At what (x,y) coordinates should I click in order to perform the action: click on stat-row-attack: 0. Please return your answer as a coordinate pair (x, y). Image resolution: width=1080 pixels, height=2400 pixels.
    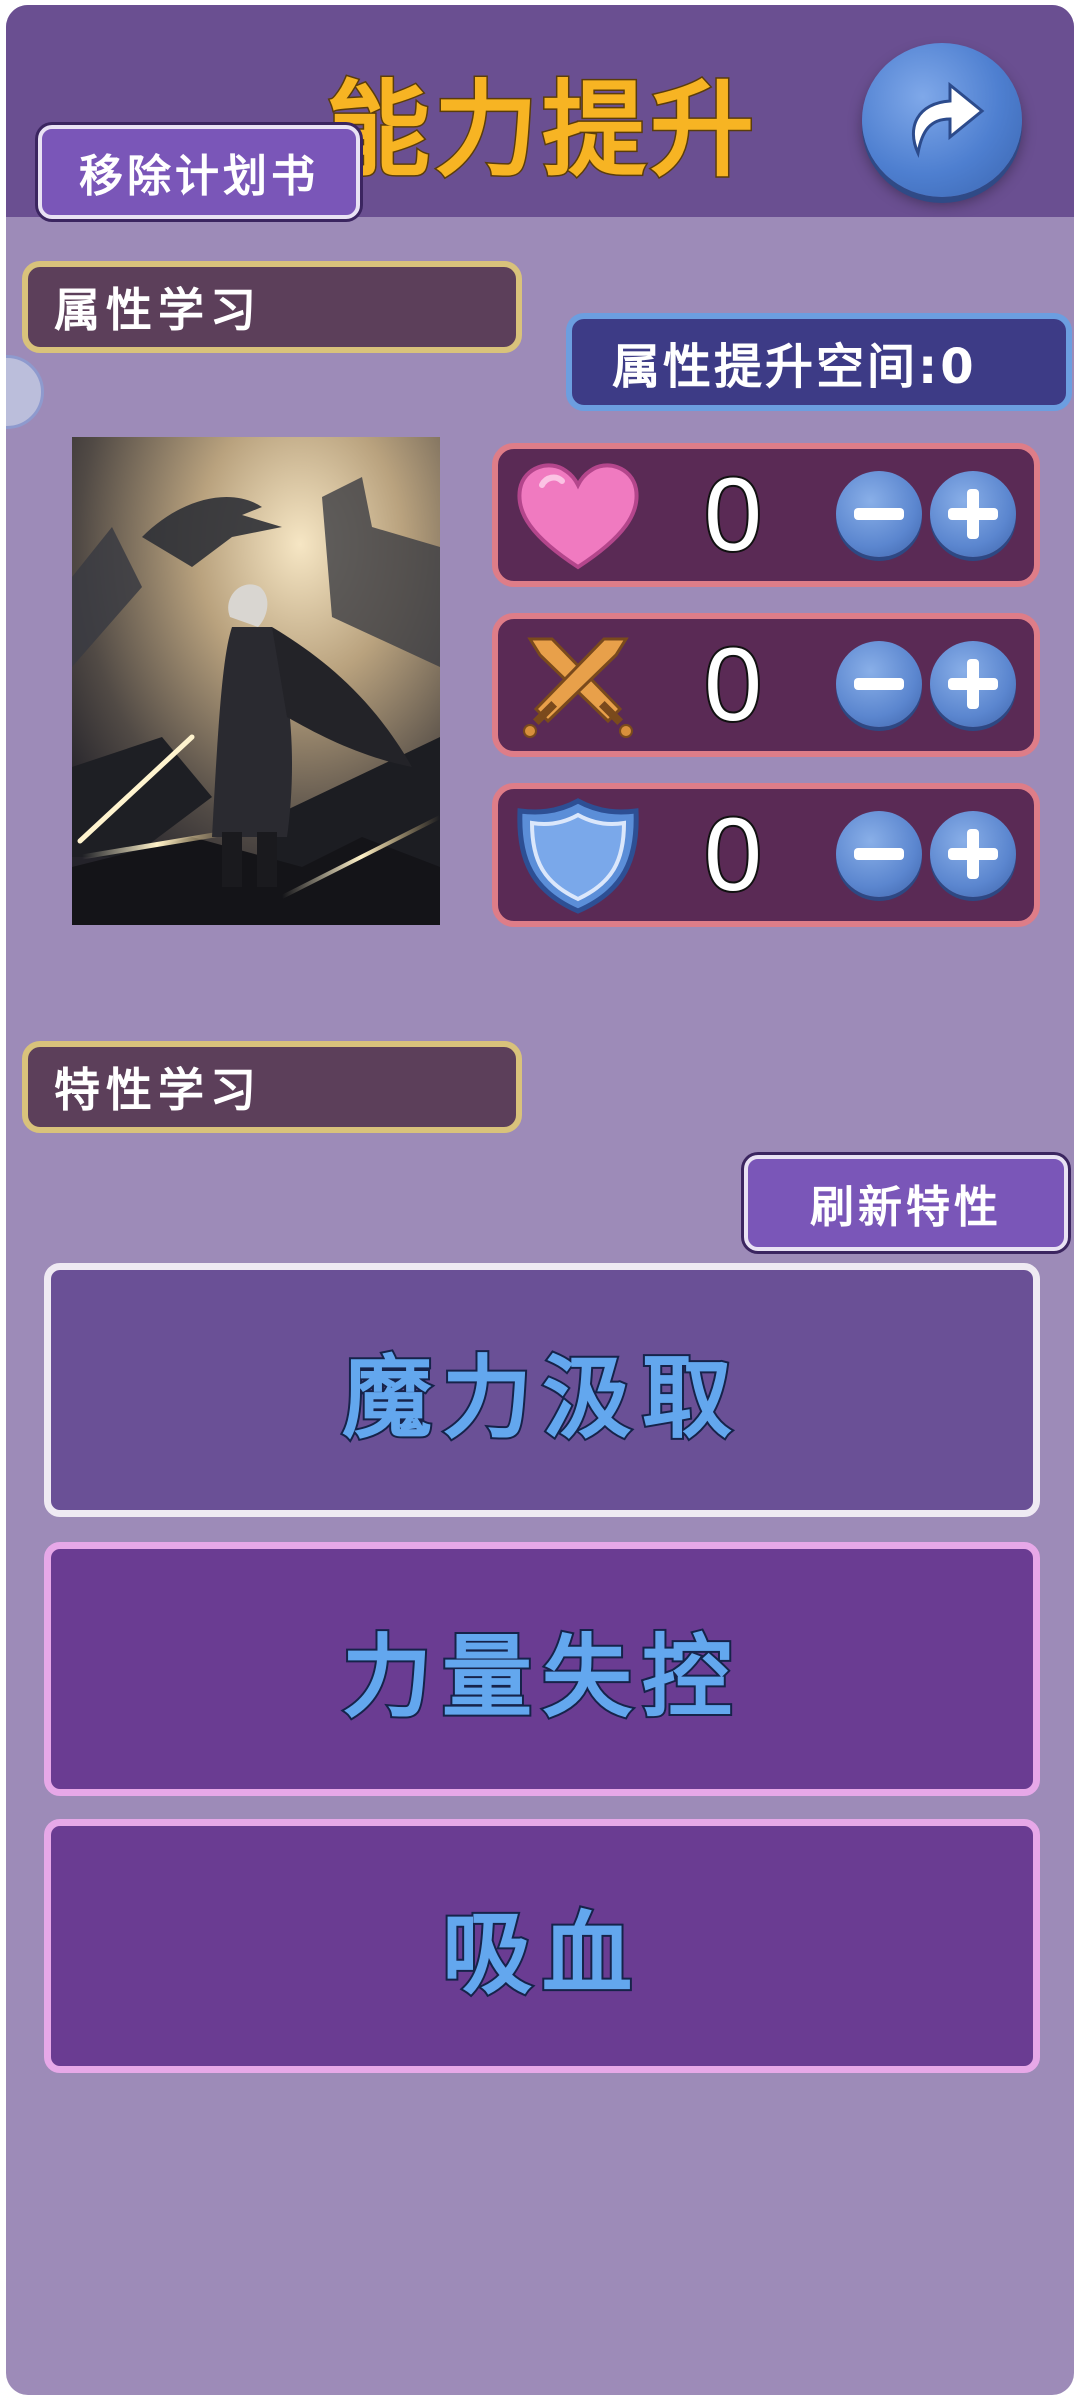
    Looking at the image, I should click on (766, 685).